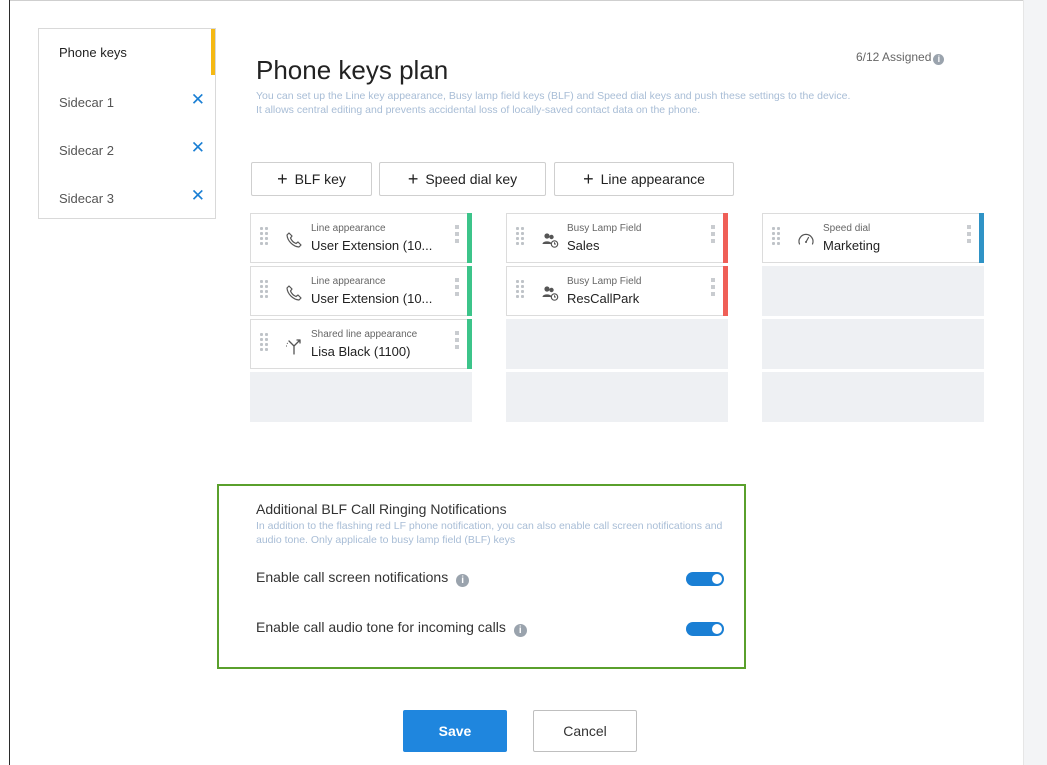  What do you see at coordinates (86, 150) in the screenshot?
I see `tab-label: Sidecar 2` at bounding box center [86, 150].